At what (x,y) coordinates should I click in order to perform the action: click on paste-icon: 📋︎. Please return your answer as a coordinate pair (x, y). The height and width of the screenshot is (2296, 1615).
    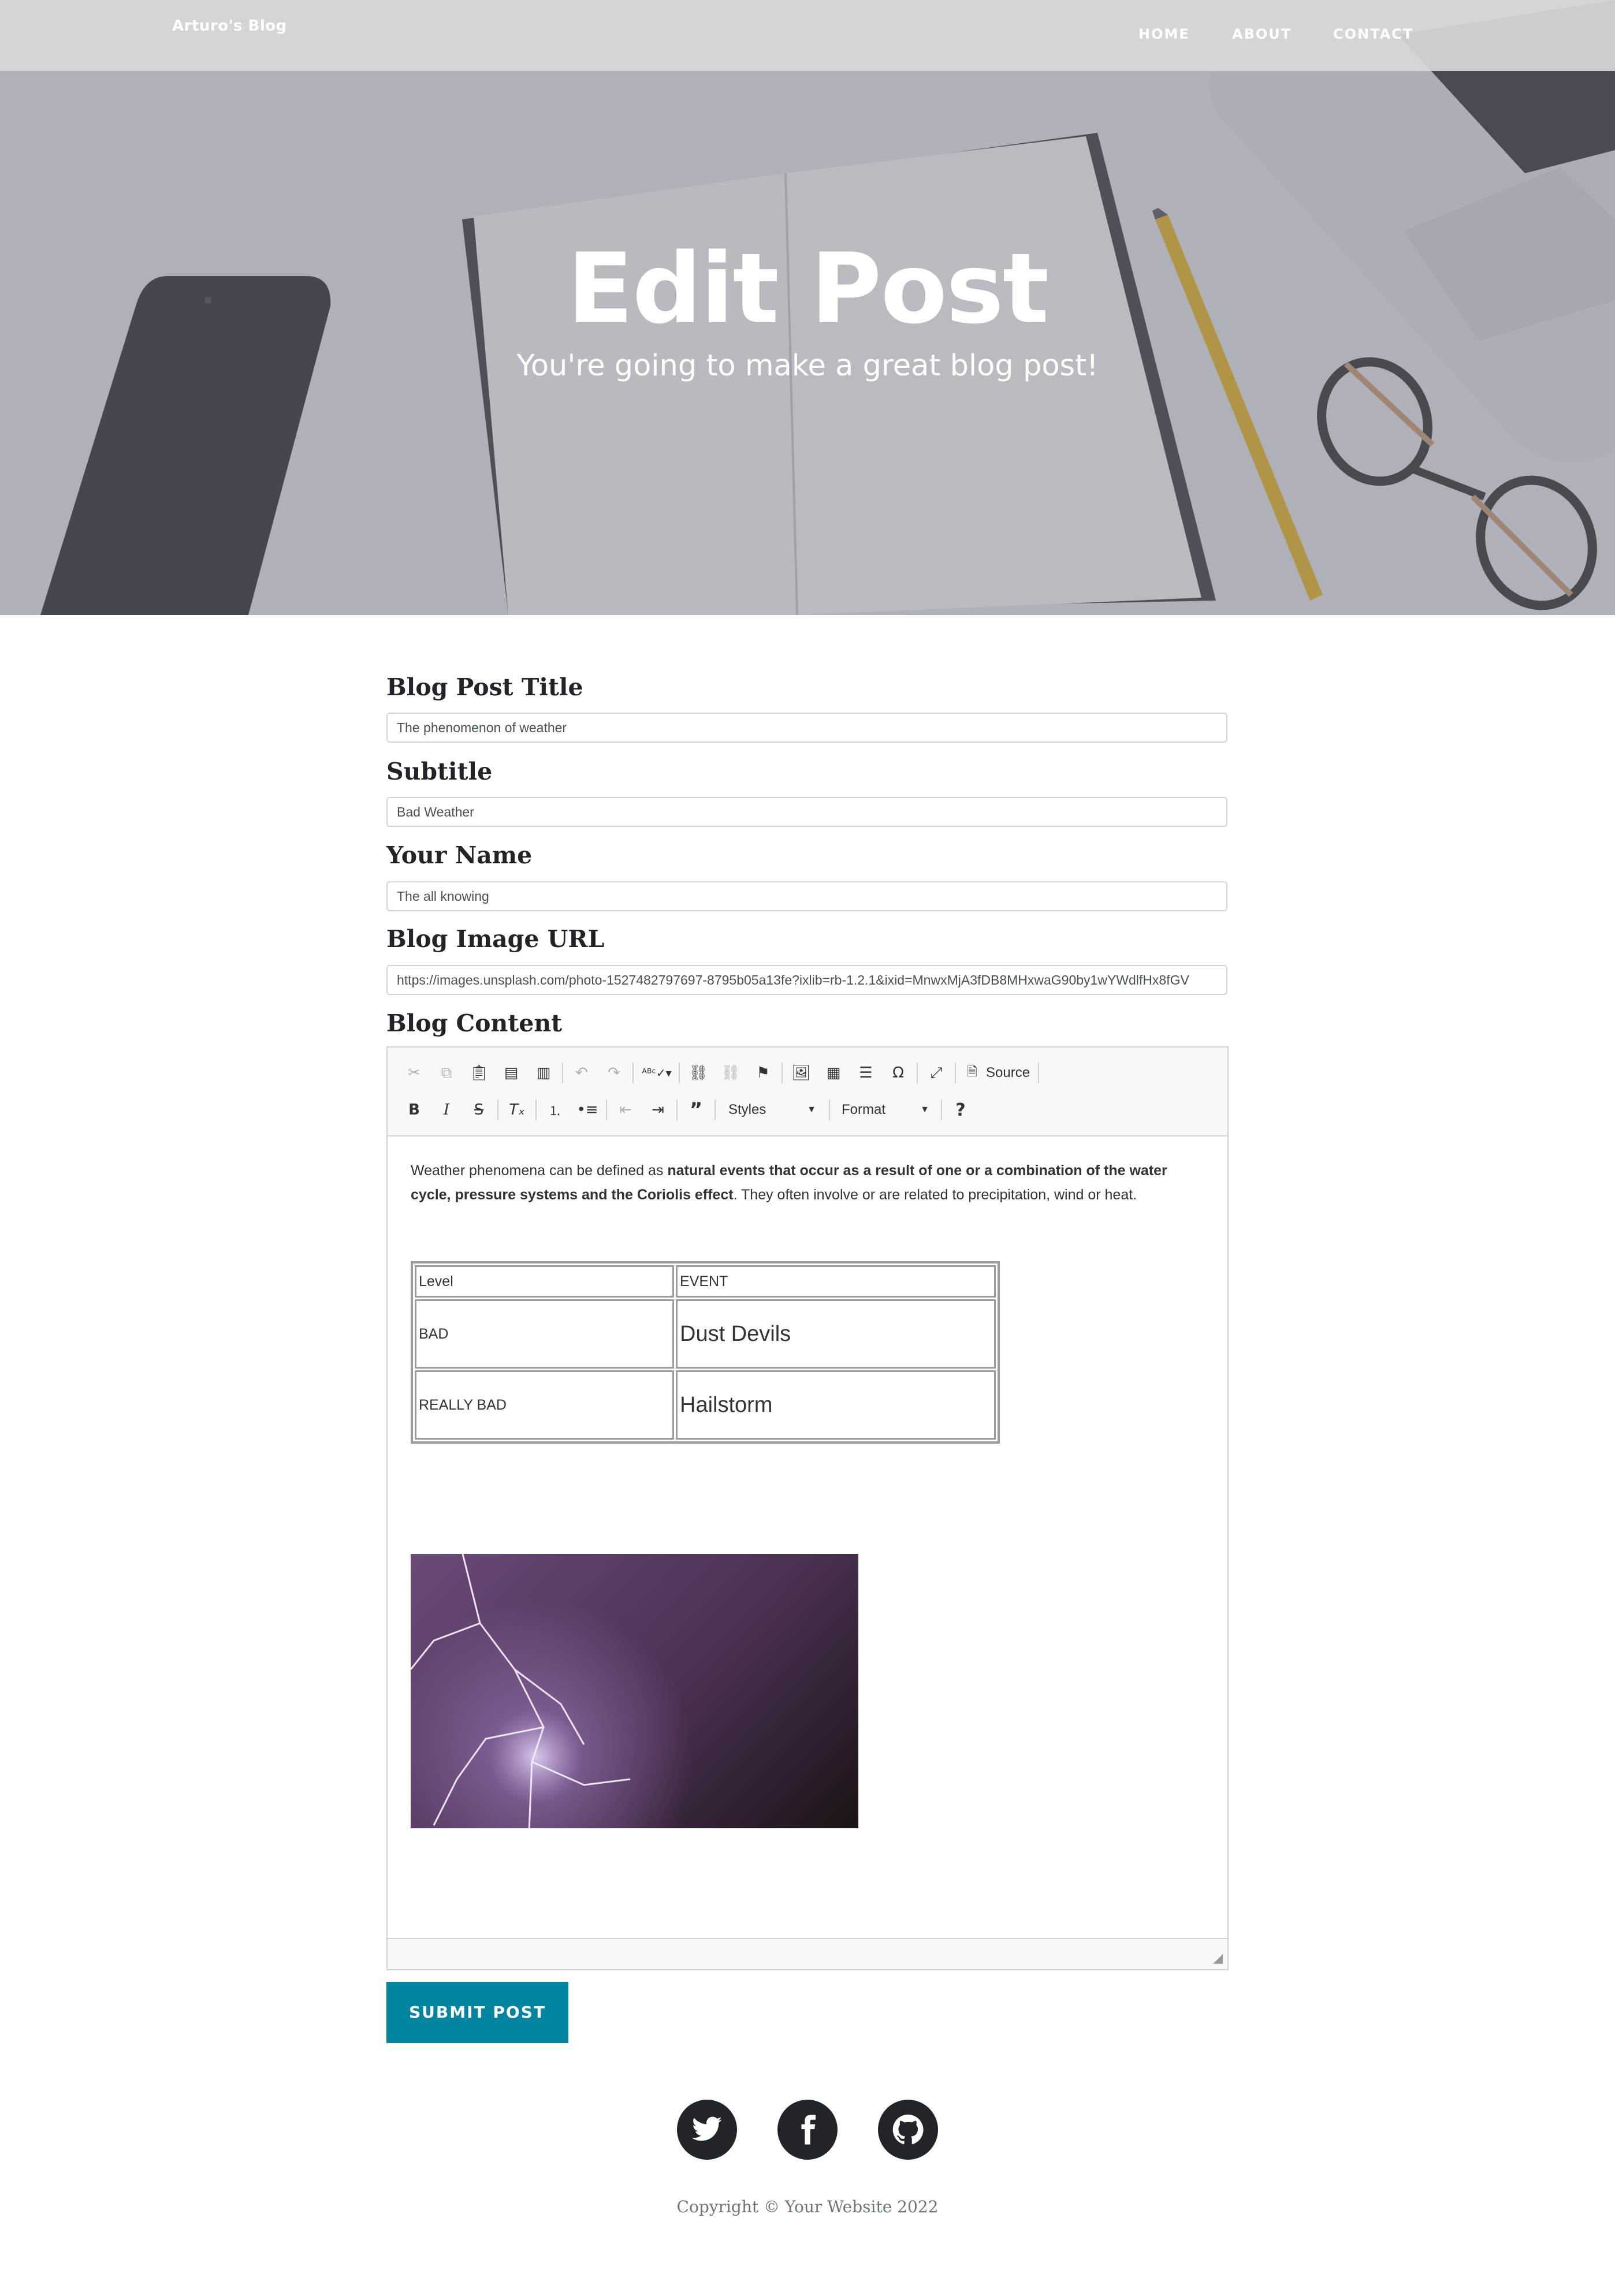
    Looking at the image, I should click on (478, 1072).